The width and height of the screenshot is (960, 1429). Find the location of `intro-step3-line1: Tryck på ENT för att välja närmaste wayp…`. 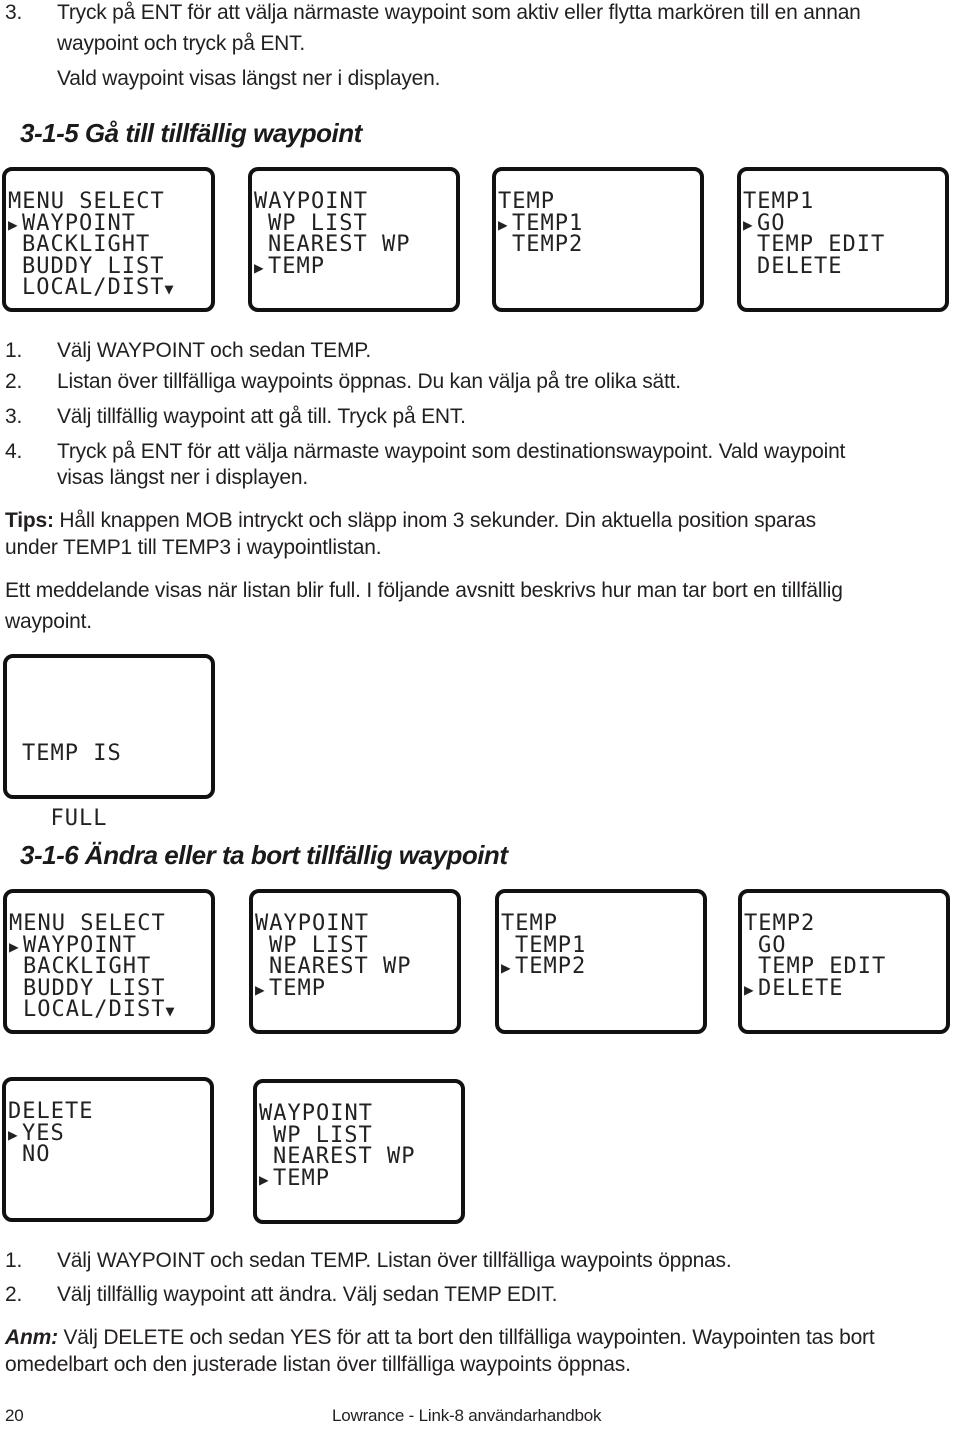

intro-step3-line1: Tryck på ENT för att välja närmaste wayp… is located at coordinates (459, 12).